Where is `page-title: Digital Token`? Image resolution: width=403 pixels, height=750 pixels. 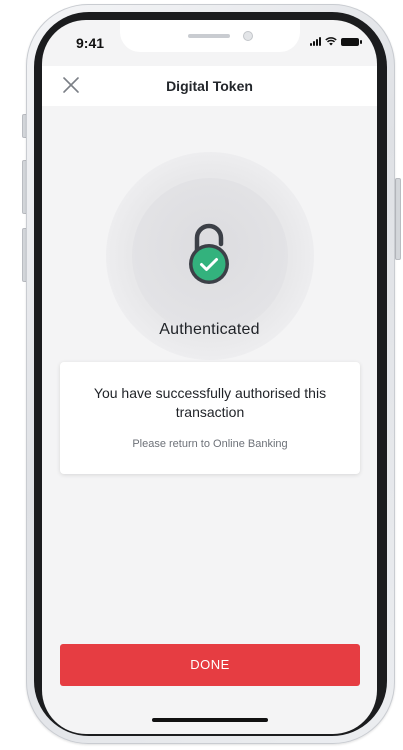 page-title: Digital Token is located at coordinates (209, 86).